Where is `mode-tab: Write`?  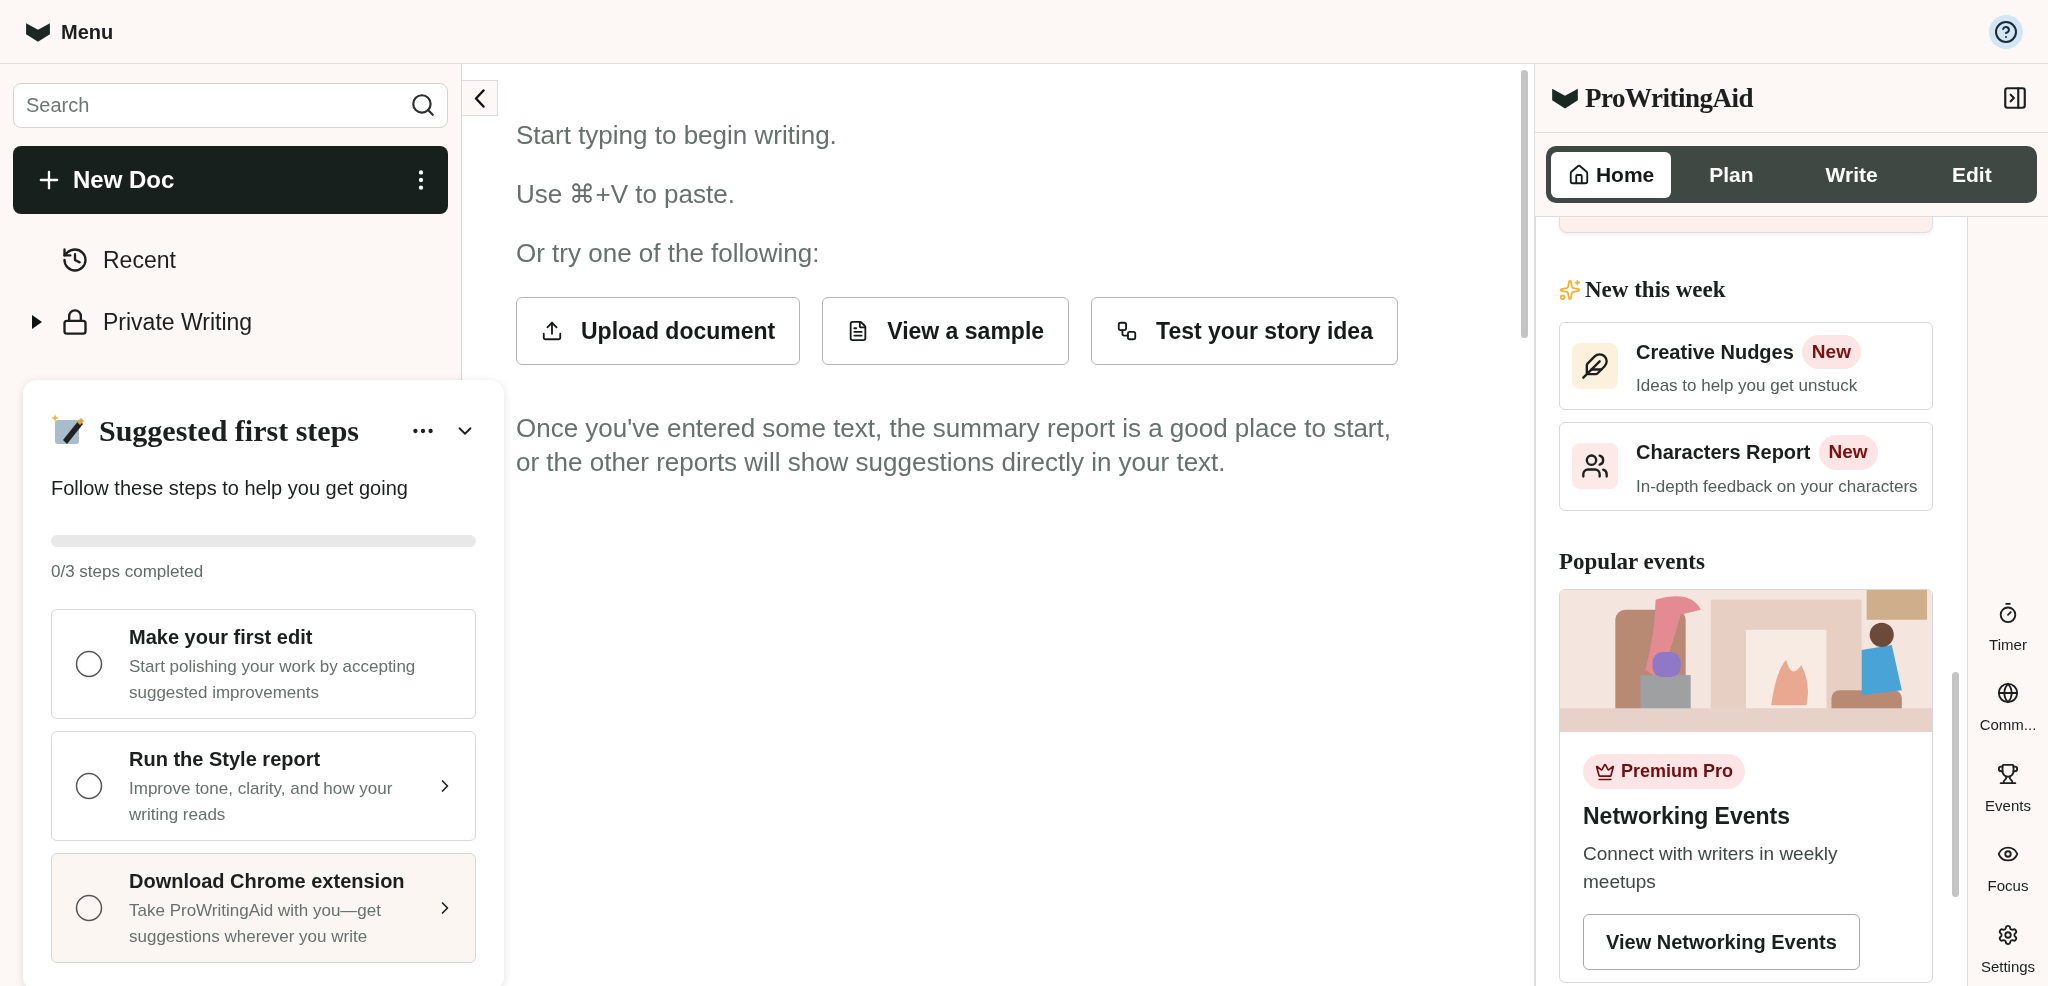
mode-tab: Write is located at coordinates (1851, 174).